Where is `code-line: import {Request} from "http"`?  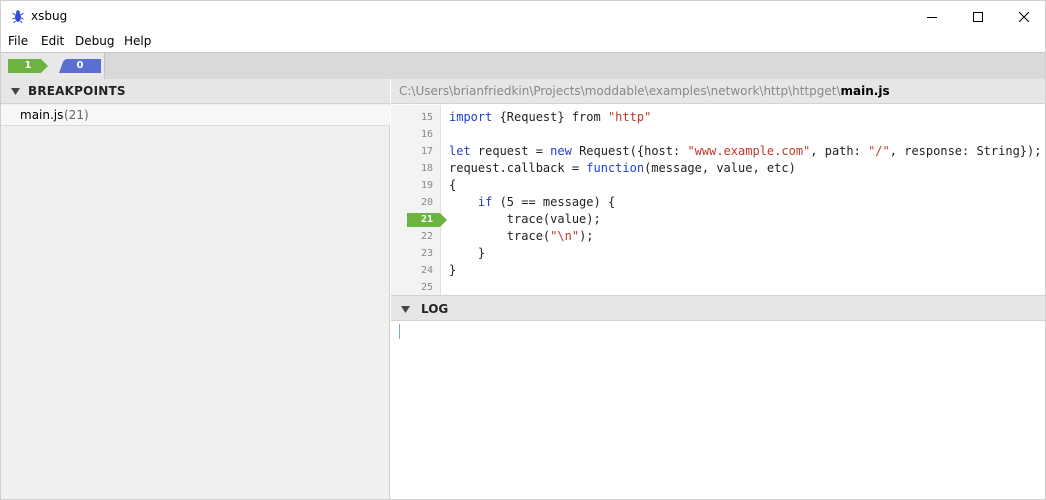
code-line: import {Request} from "http" is located at coordinates (550, 117).